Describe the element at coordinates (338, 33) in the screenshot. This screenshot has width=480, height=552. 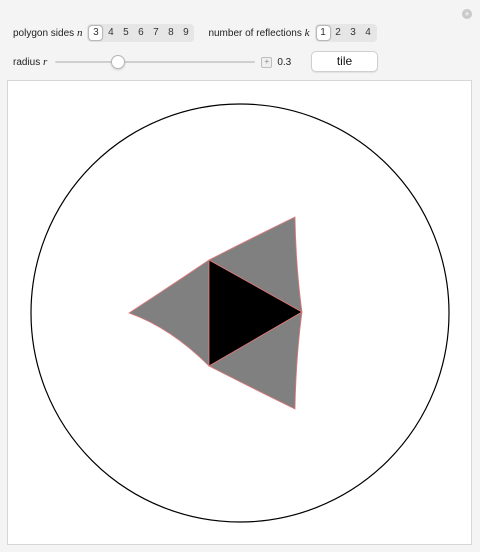
I see `reflections-option-2: 2` at that location.